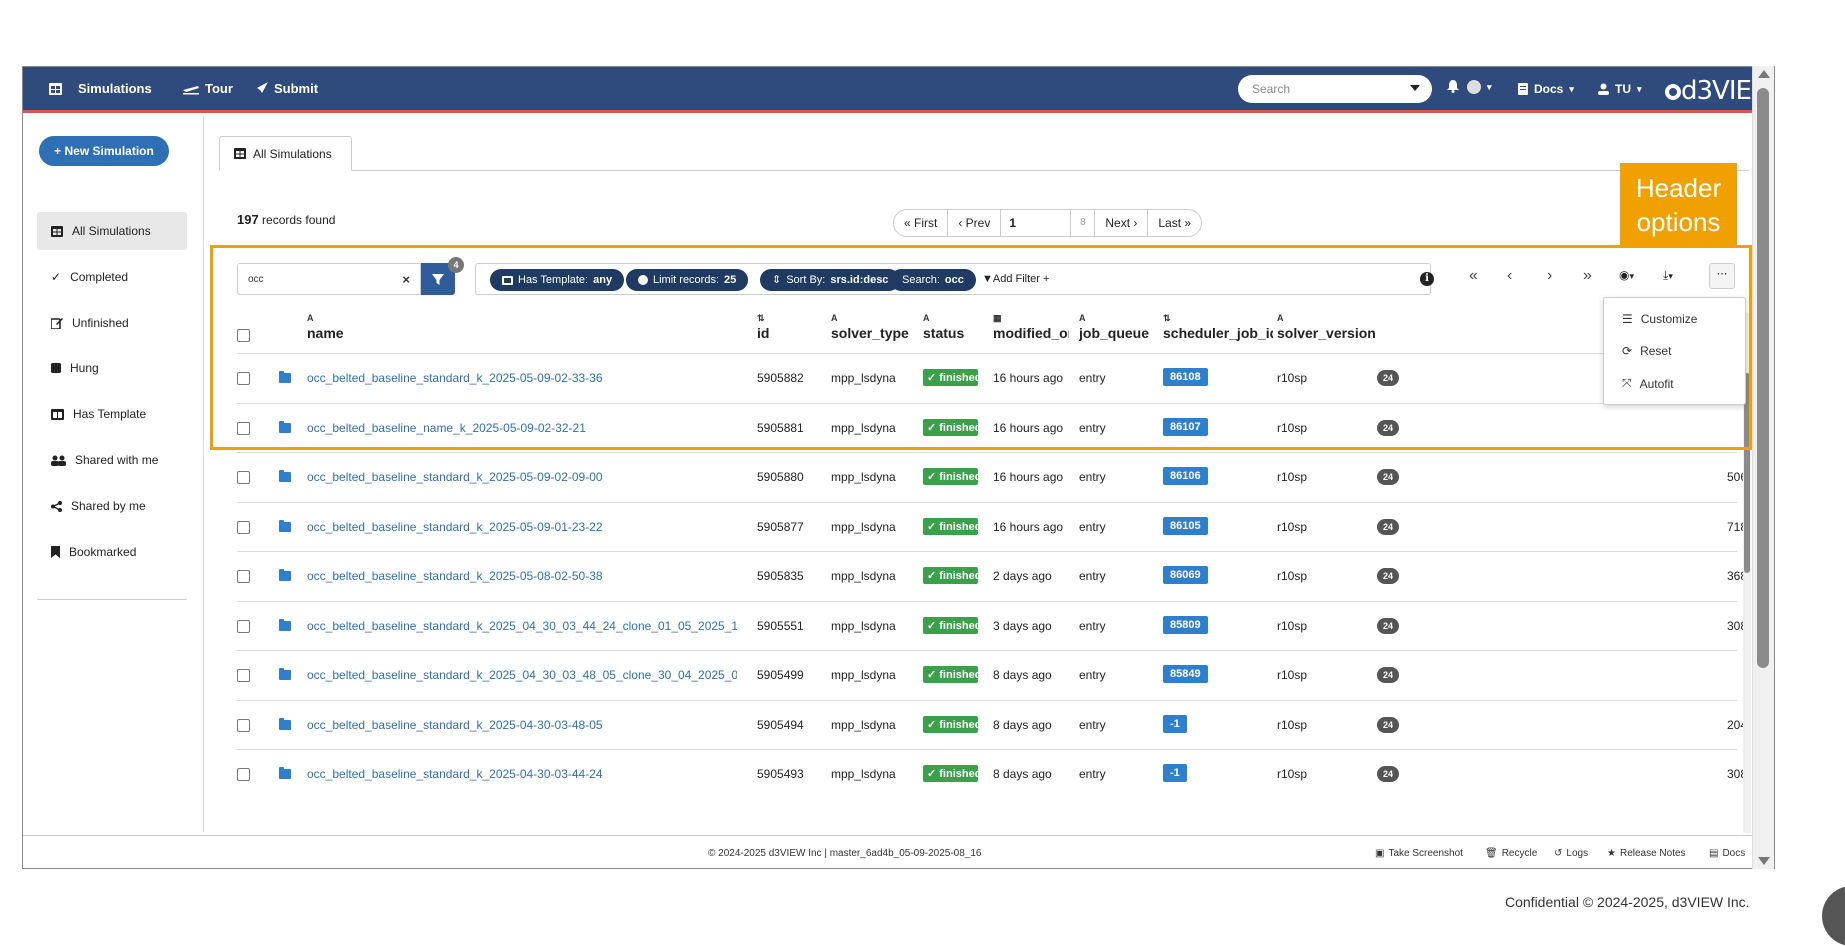 This screenshot has width=1845, height=946. What do you see at coordinates (1185, 624) in the screenshot?
I see `scheduler-job-badge: 85809` at bounding box center [1185, 624].